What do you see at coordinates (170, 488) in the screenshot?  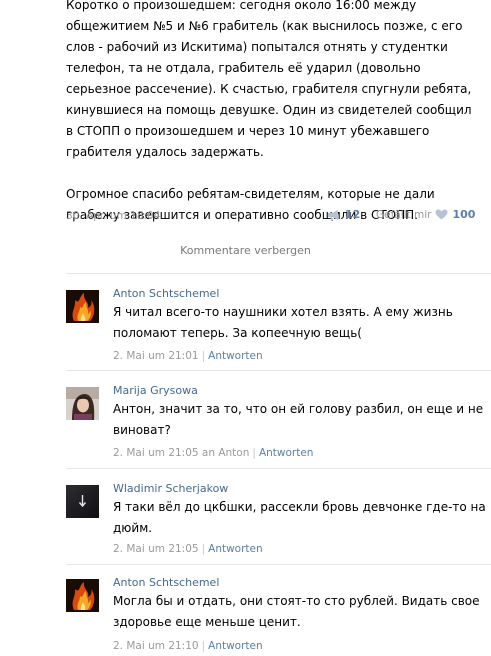 I see `comment-author: Wladimir Scherjakow` at bounding box center [170, 488].